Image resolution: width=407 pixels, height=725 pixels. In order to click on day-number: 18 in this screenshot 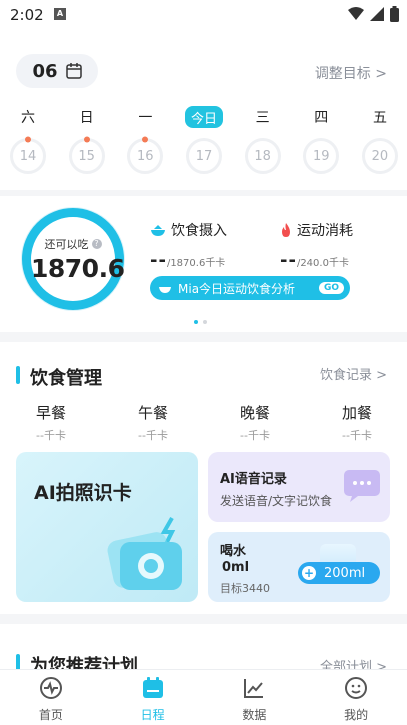, I will do `click(262, 156)`.